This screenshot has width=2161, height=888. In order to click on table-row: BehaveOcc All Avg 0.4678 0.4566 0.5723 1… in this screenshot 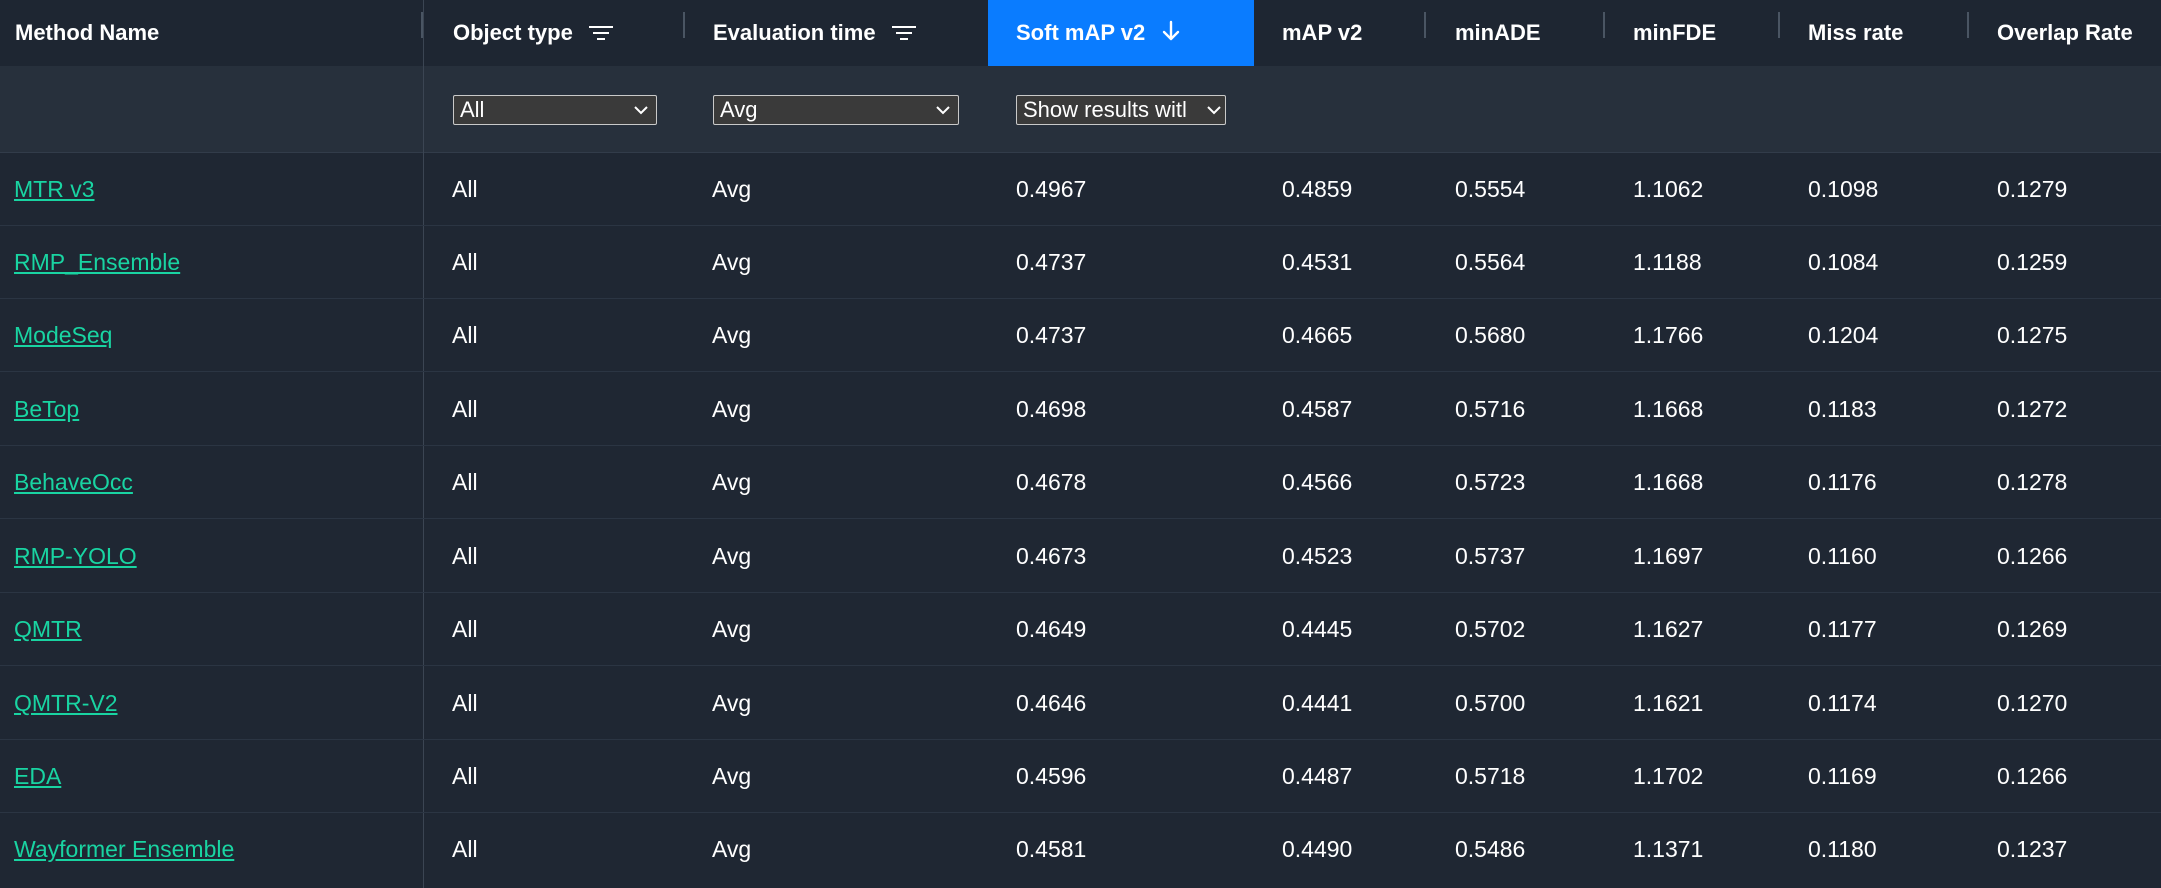, I will do `click(1080, 482)`.